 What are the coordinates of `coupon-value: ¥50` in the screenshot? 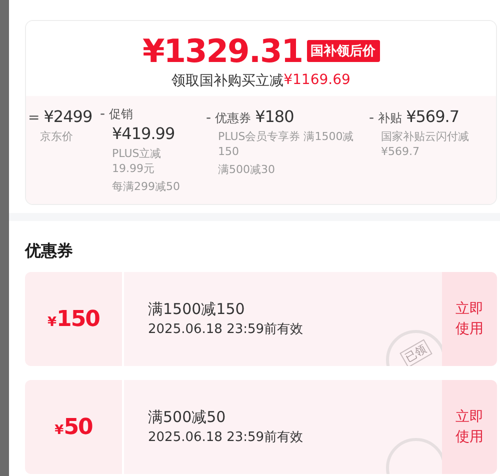 It's located at (73, 427).